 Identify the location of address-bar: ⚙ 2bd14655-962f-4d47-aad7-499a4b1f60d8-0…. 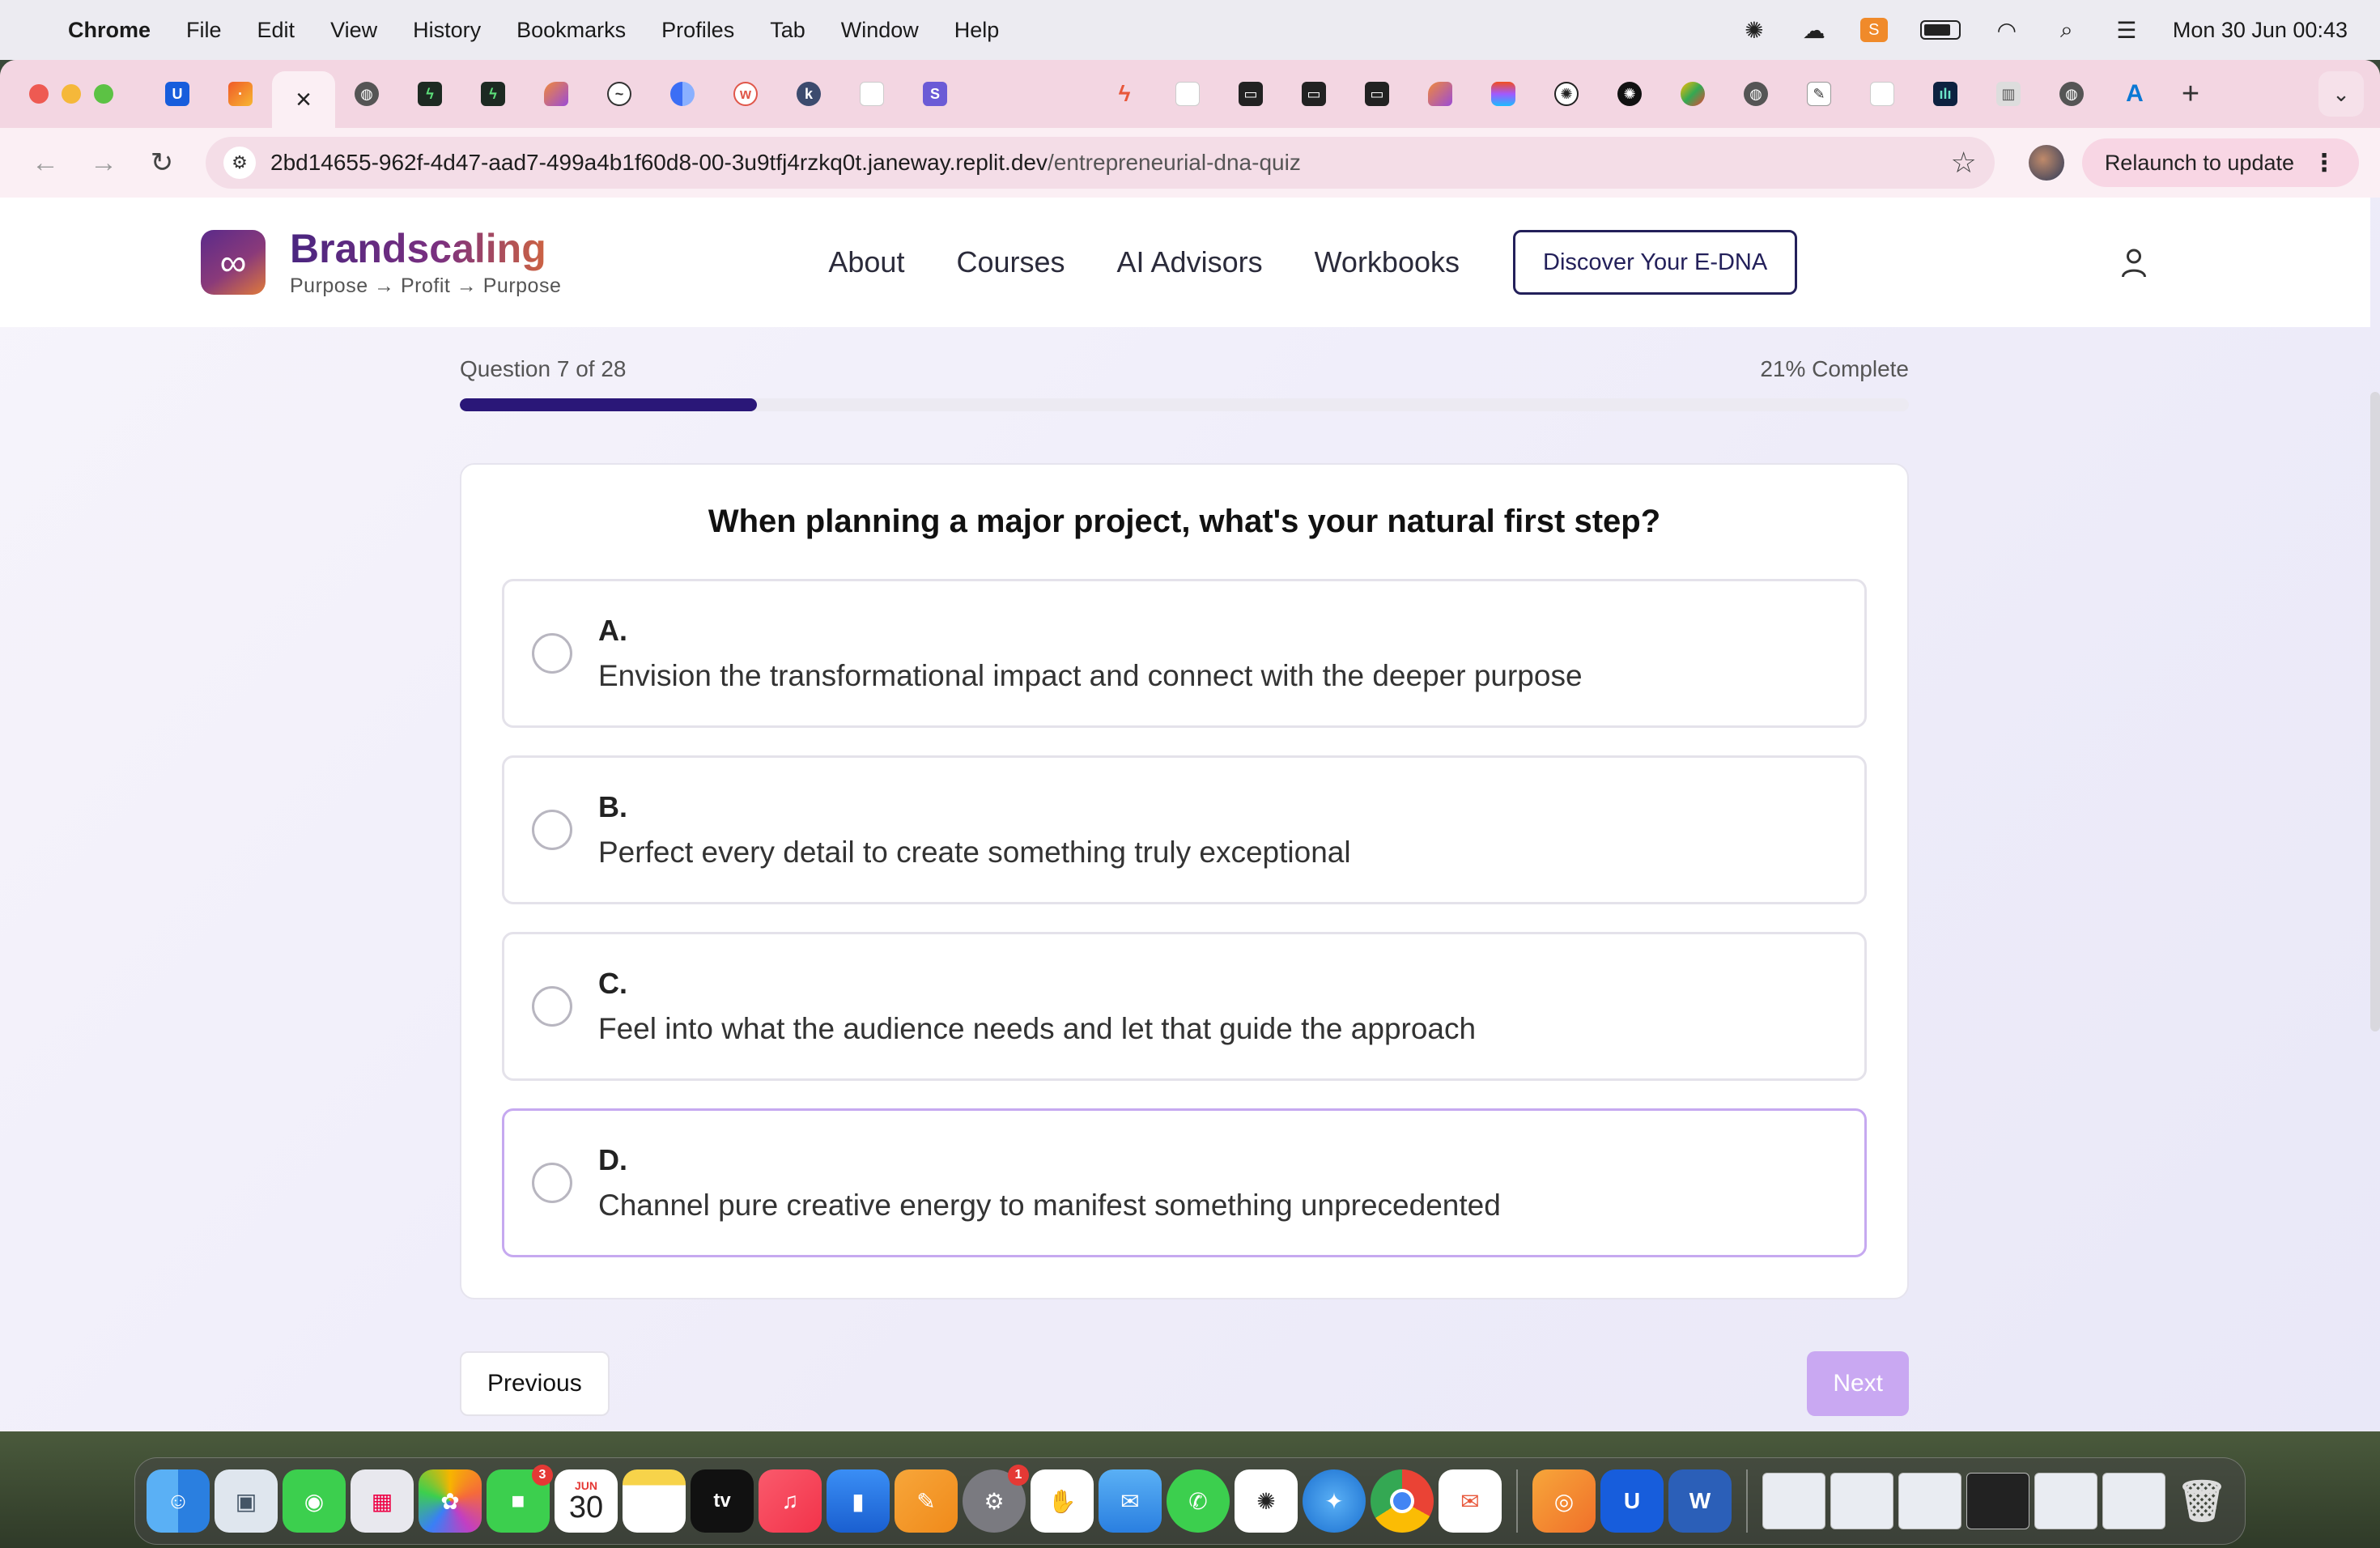
(1100, 163).